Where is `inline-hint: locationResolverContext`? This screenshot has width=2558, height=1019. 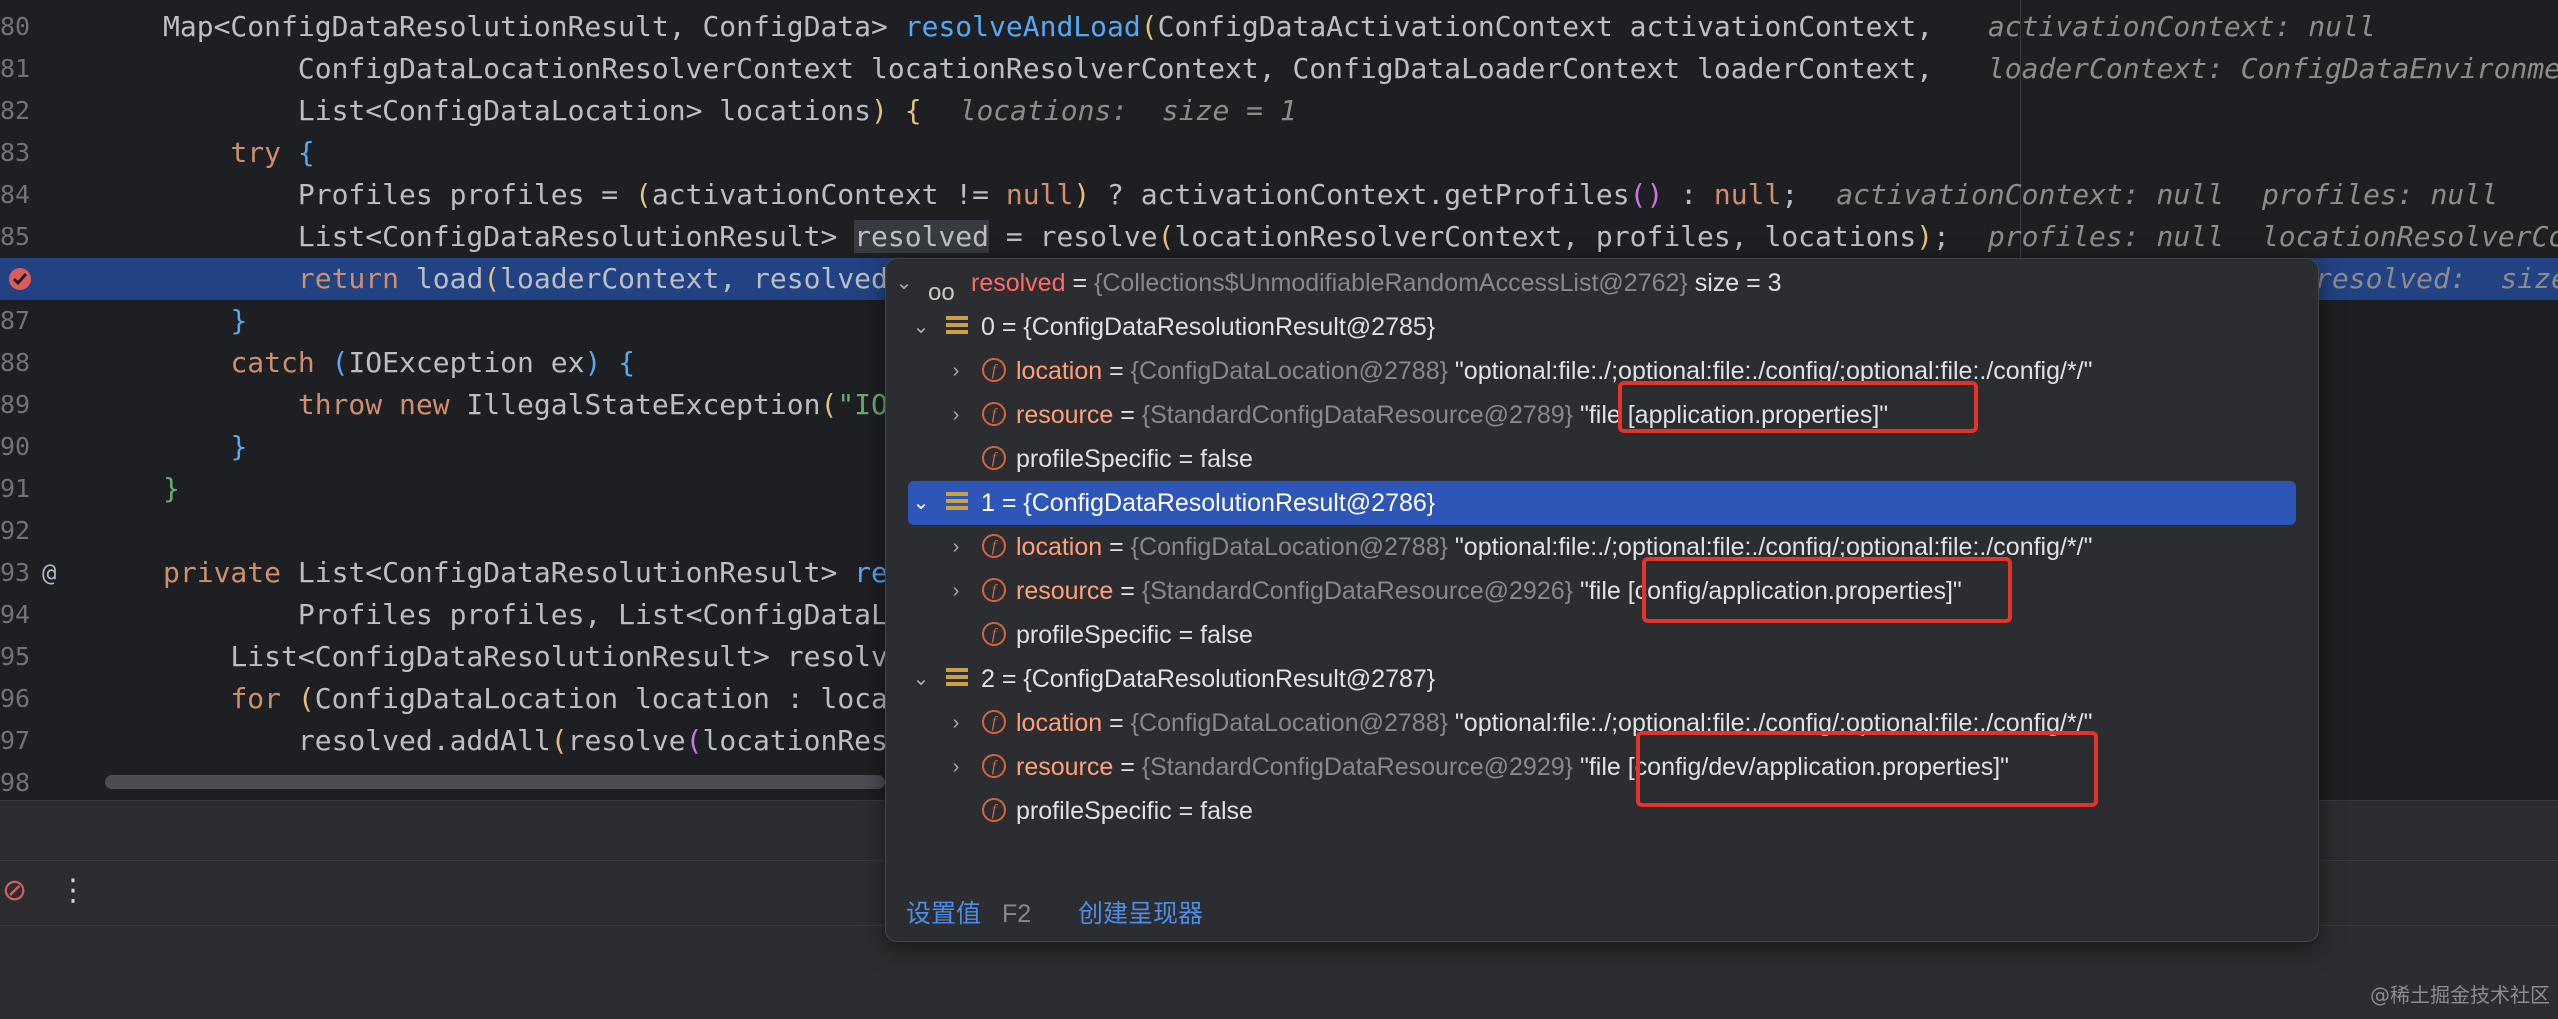
inline-hint: locationResolverContext is located at coordinates (2409, 236).